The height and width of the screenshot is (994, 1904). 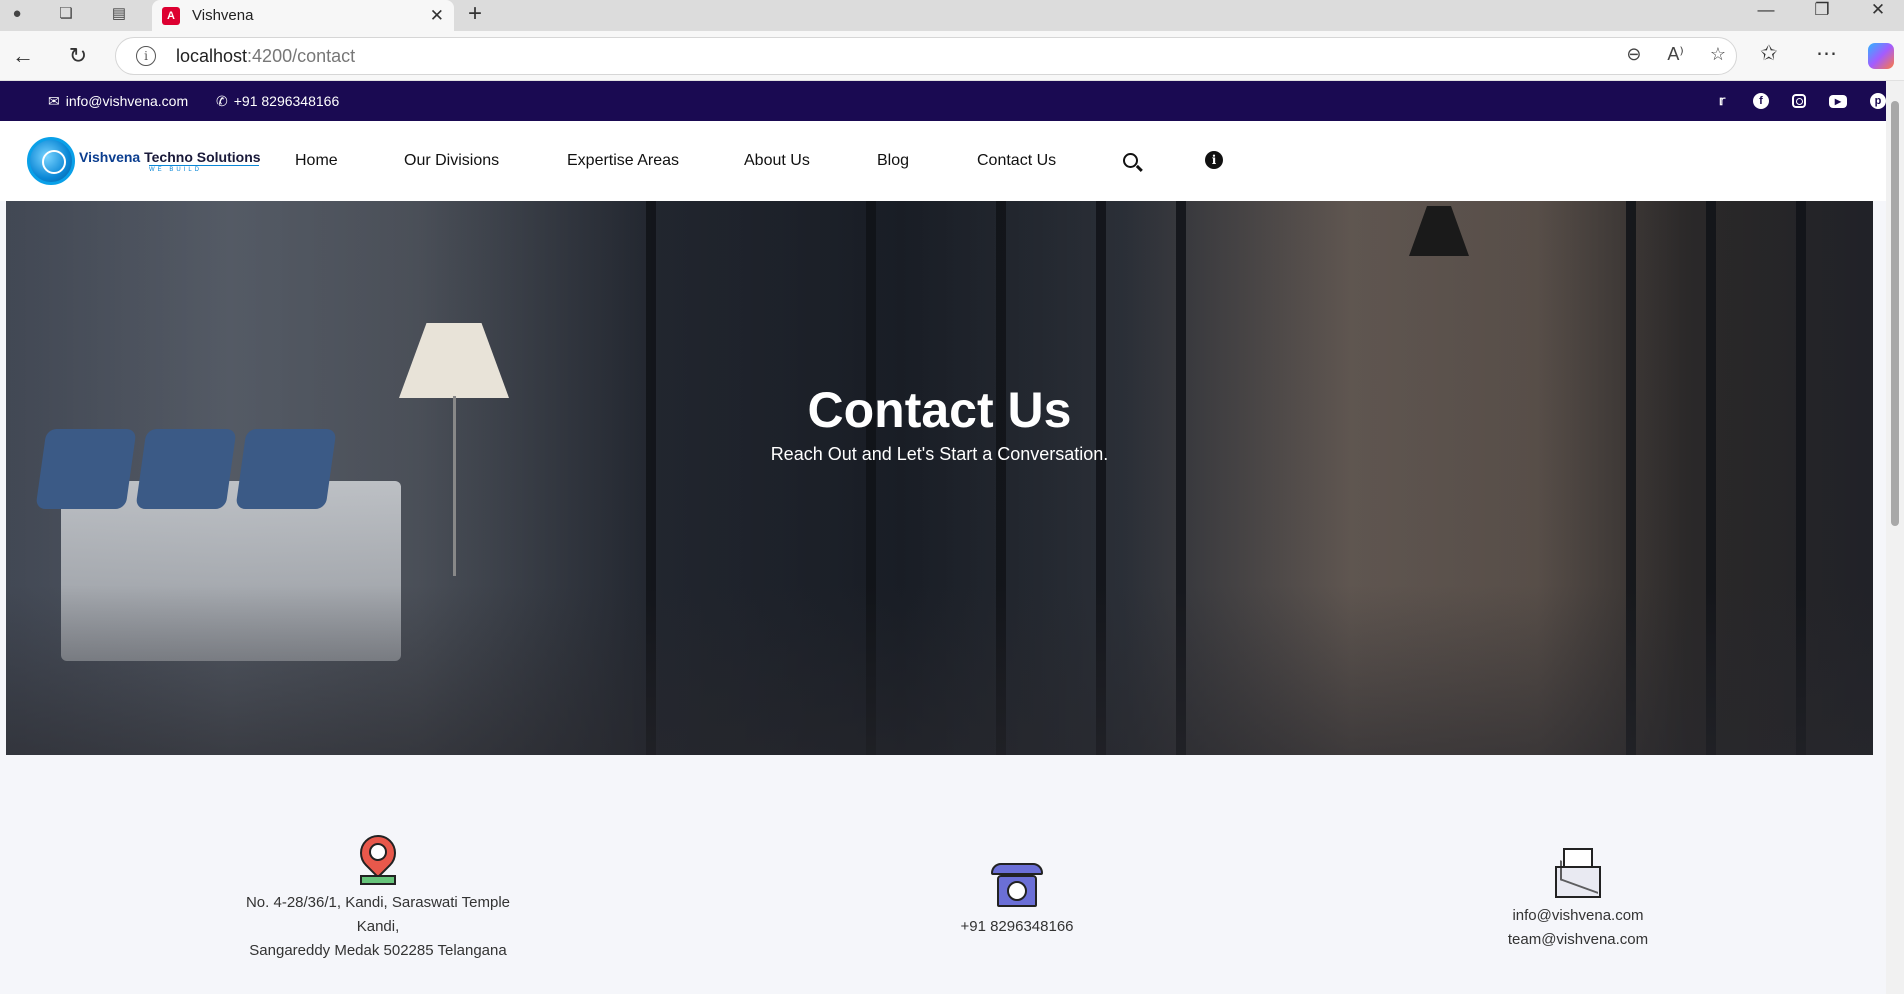 I want to click on new-tab-icon: +, so click(x=475, y=14).